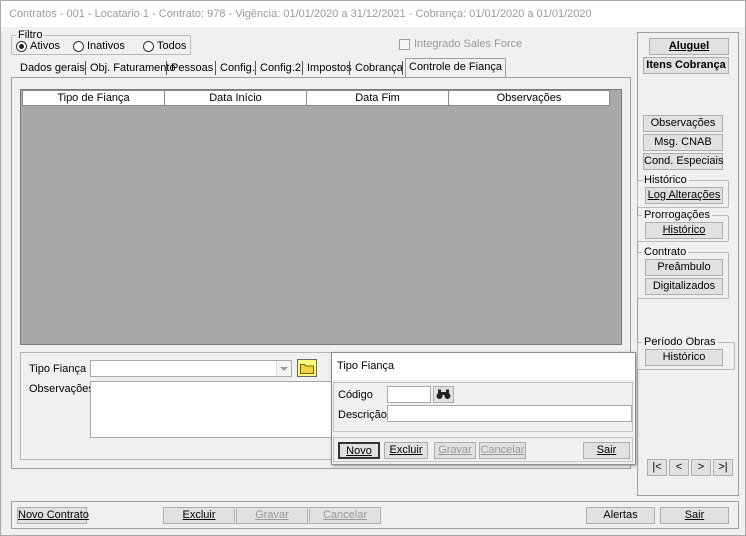 Image resolution: width=746 pixels, height=536 pixels. What do you see at coordinates (45, 46) in the screenshot?
I see `radio-ativos-label: Ativos` at bounding box center [45, 46].